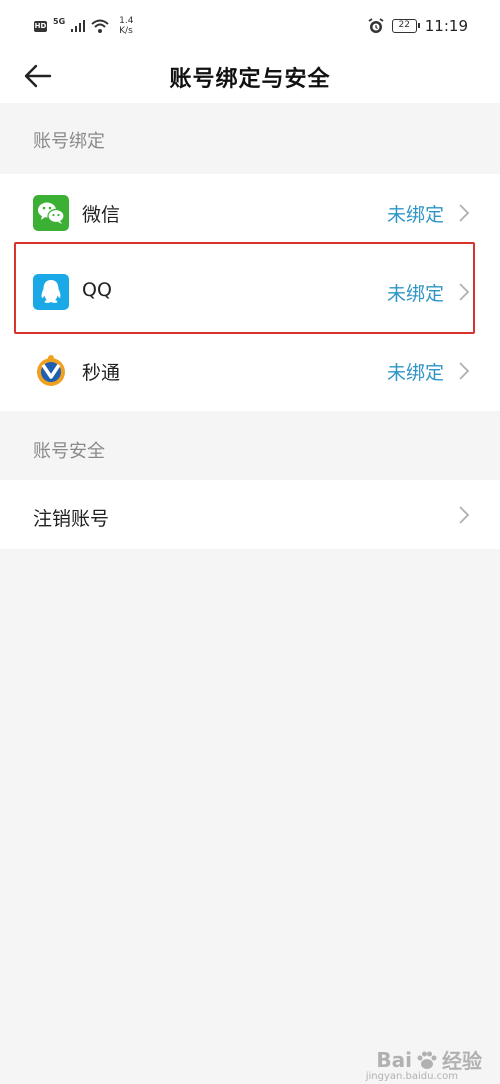 The height and width of the screenshot is (1084, 500). What do you see at coordinates (71, 519) in the screenshot?
I see `row-label: 注销账号` at bounding box center [71, 519].